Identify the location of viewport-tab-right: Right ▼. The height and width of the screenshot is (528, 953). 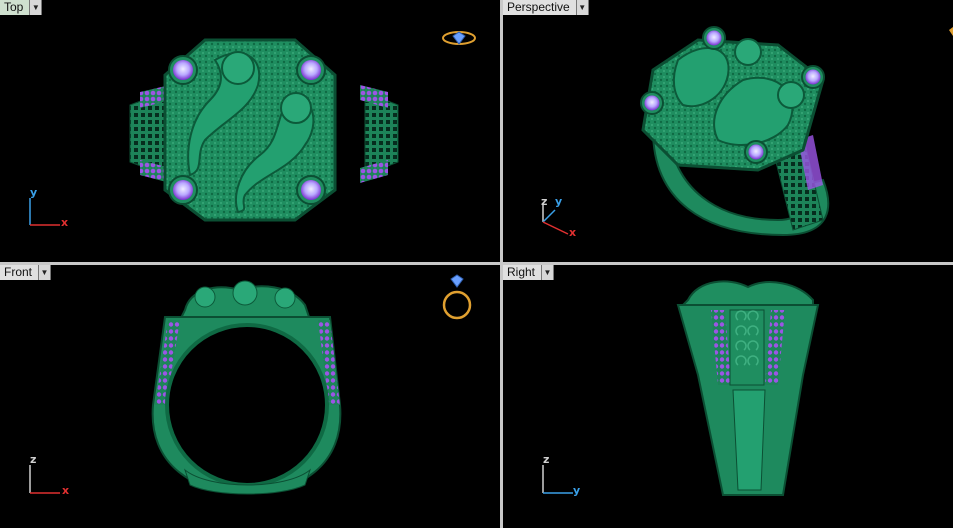
(529, 272).